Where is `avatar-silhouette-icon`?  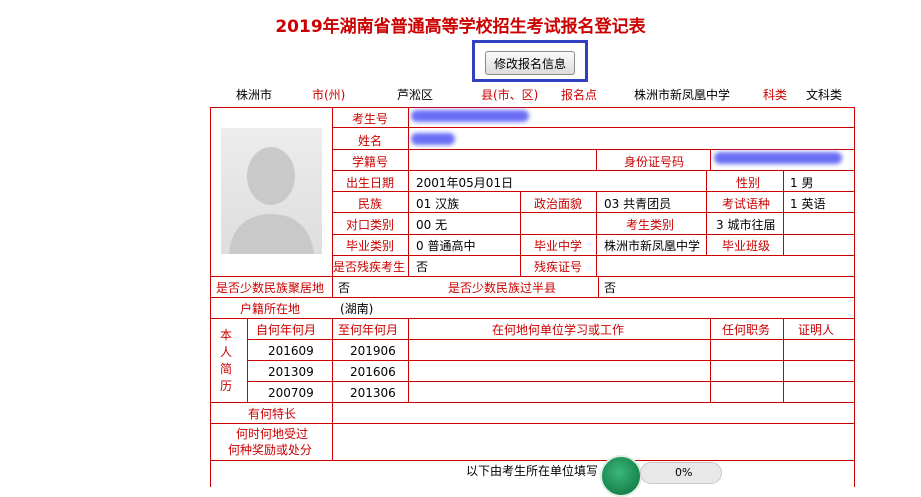
avatar-silhouette-icon is located at coordinates (271, 200).